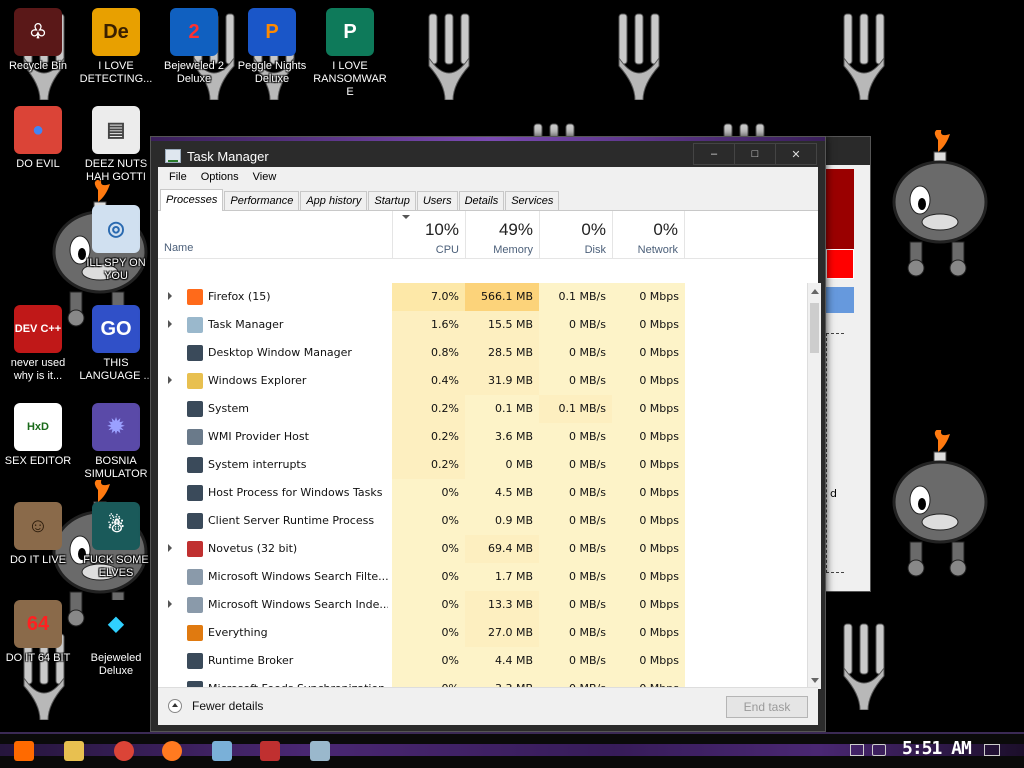  Describe the element at coordinates (814, 328) in the screenshot. I see `scroll-thumb` at that location.